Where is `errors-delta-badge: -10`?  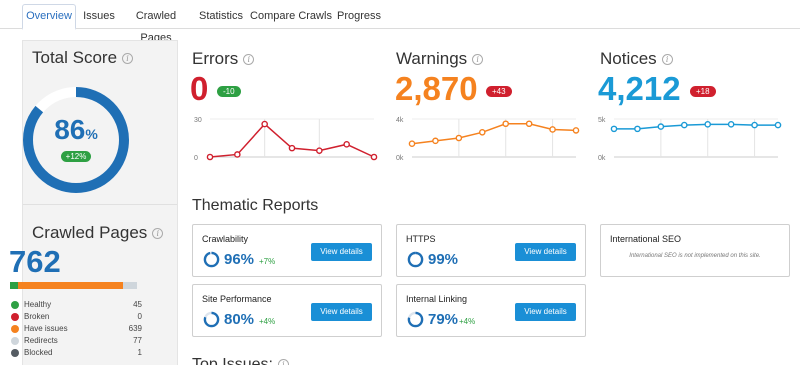 errors-delta-badge: -10 is located at coordinates (229, 91).